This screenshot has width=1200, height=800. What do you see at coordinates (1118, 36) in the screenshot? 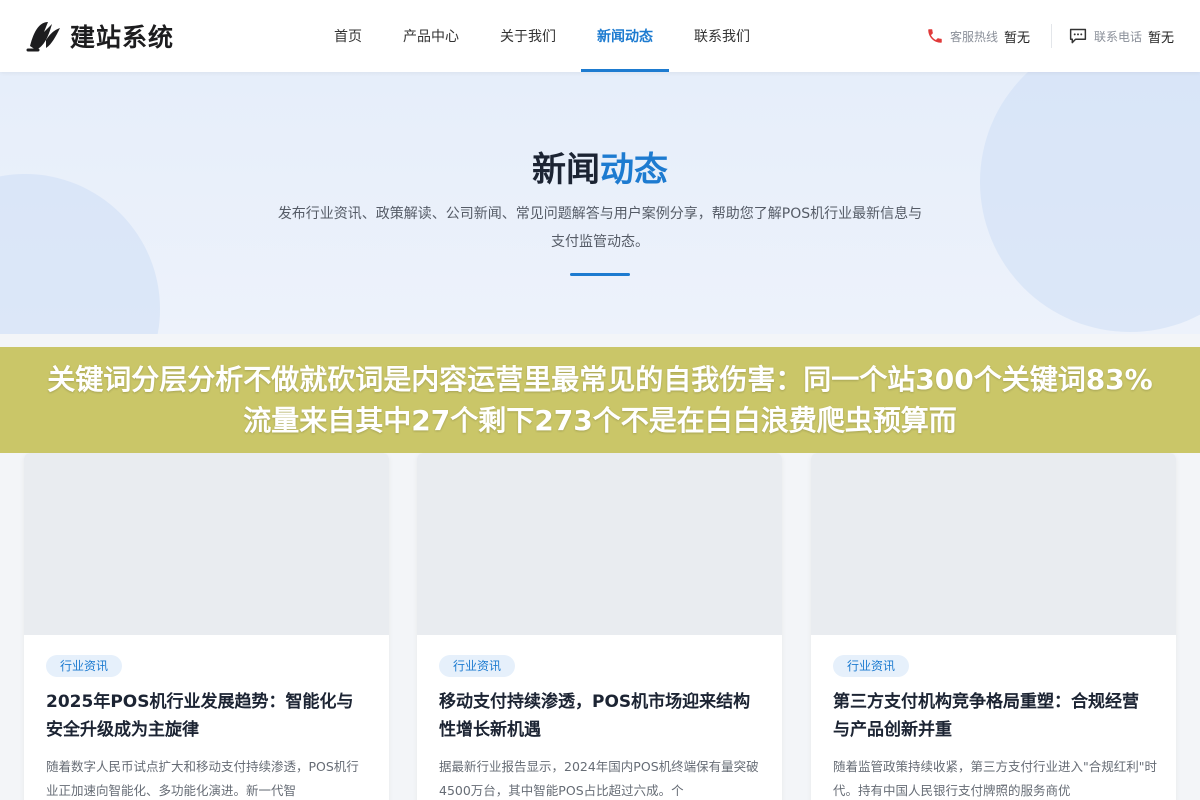
I see `contact-phone-label: 联系电话` at bounding box center [1118, 36].